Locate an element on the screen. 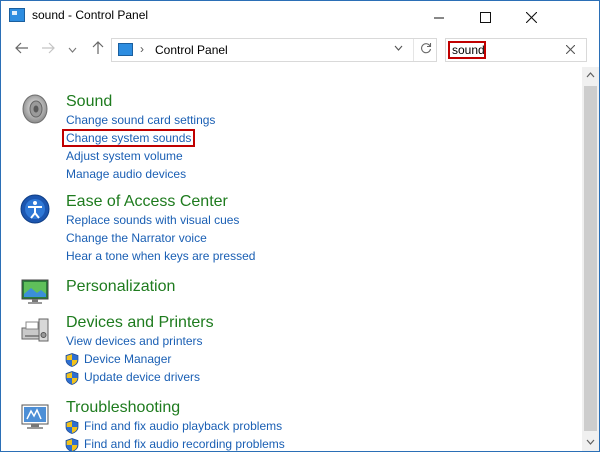 The image size is (600, 452). link-manage-audio-devices: Manage audio devices is located at coordinates (126, 174).